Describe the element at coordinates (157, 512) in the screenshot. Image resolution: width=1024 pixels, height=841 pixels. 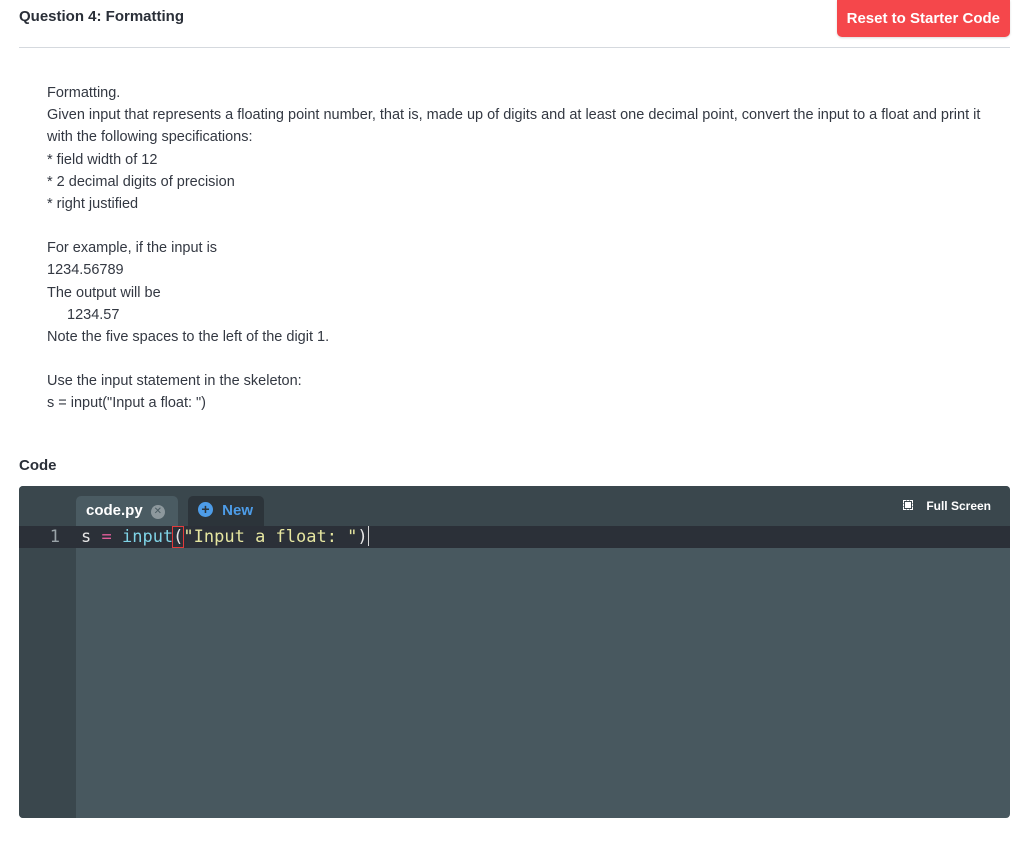
I see `close-tab-icon: ✕` at that location.